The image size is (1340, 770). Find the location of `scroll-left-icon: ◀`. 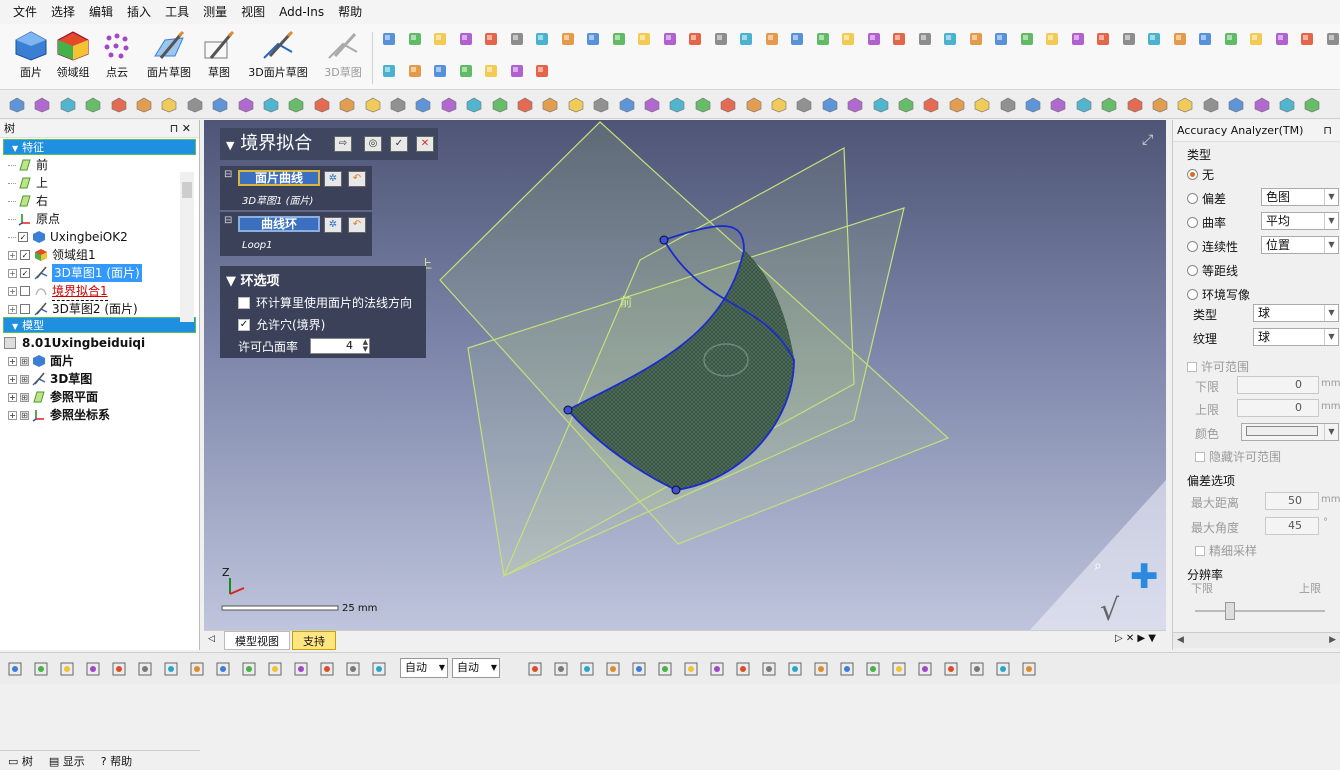

scroll-left-icon: ◀ is located at coordinates (1180, 640).